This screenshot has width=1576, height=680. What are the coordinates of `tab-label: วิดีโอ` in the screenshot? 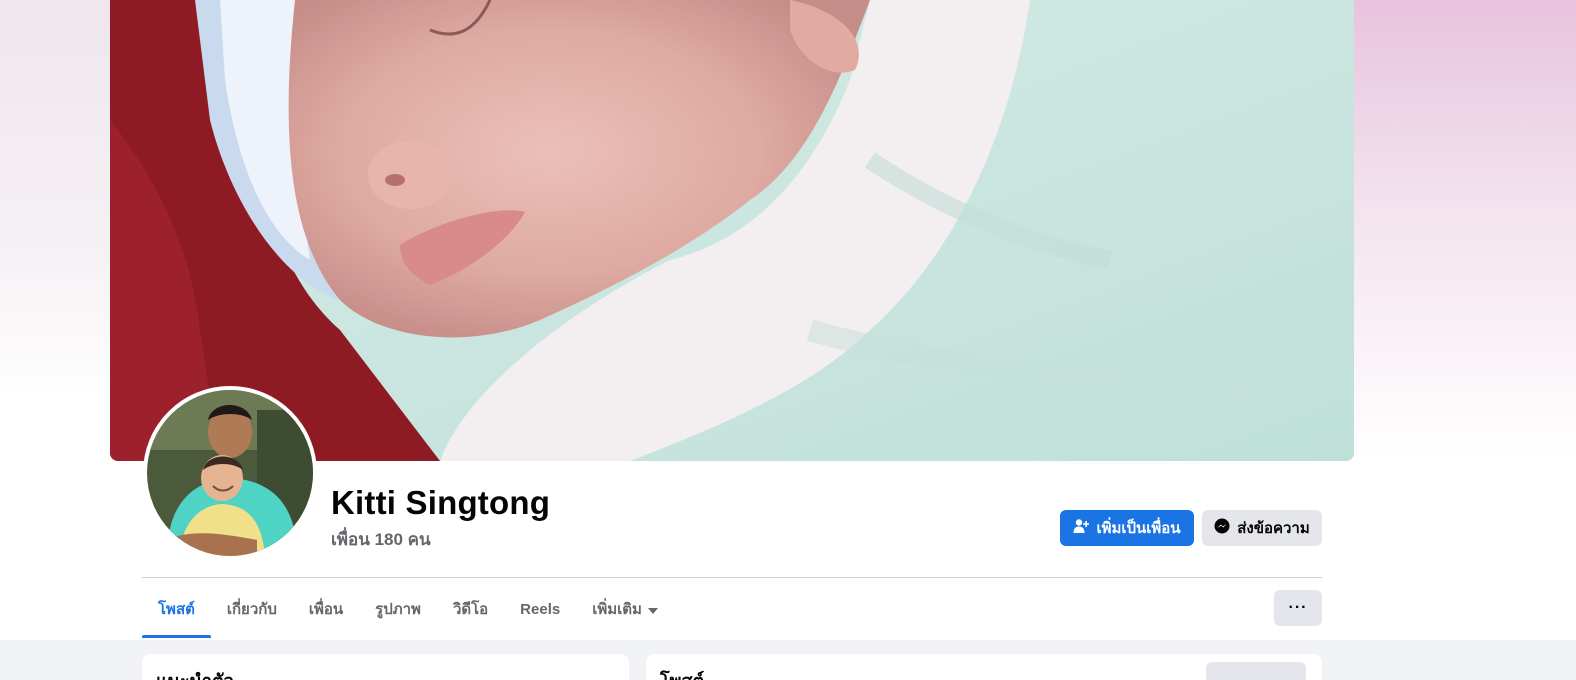 It's located at (470, 609).